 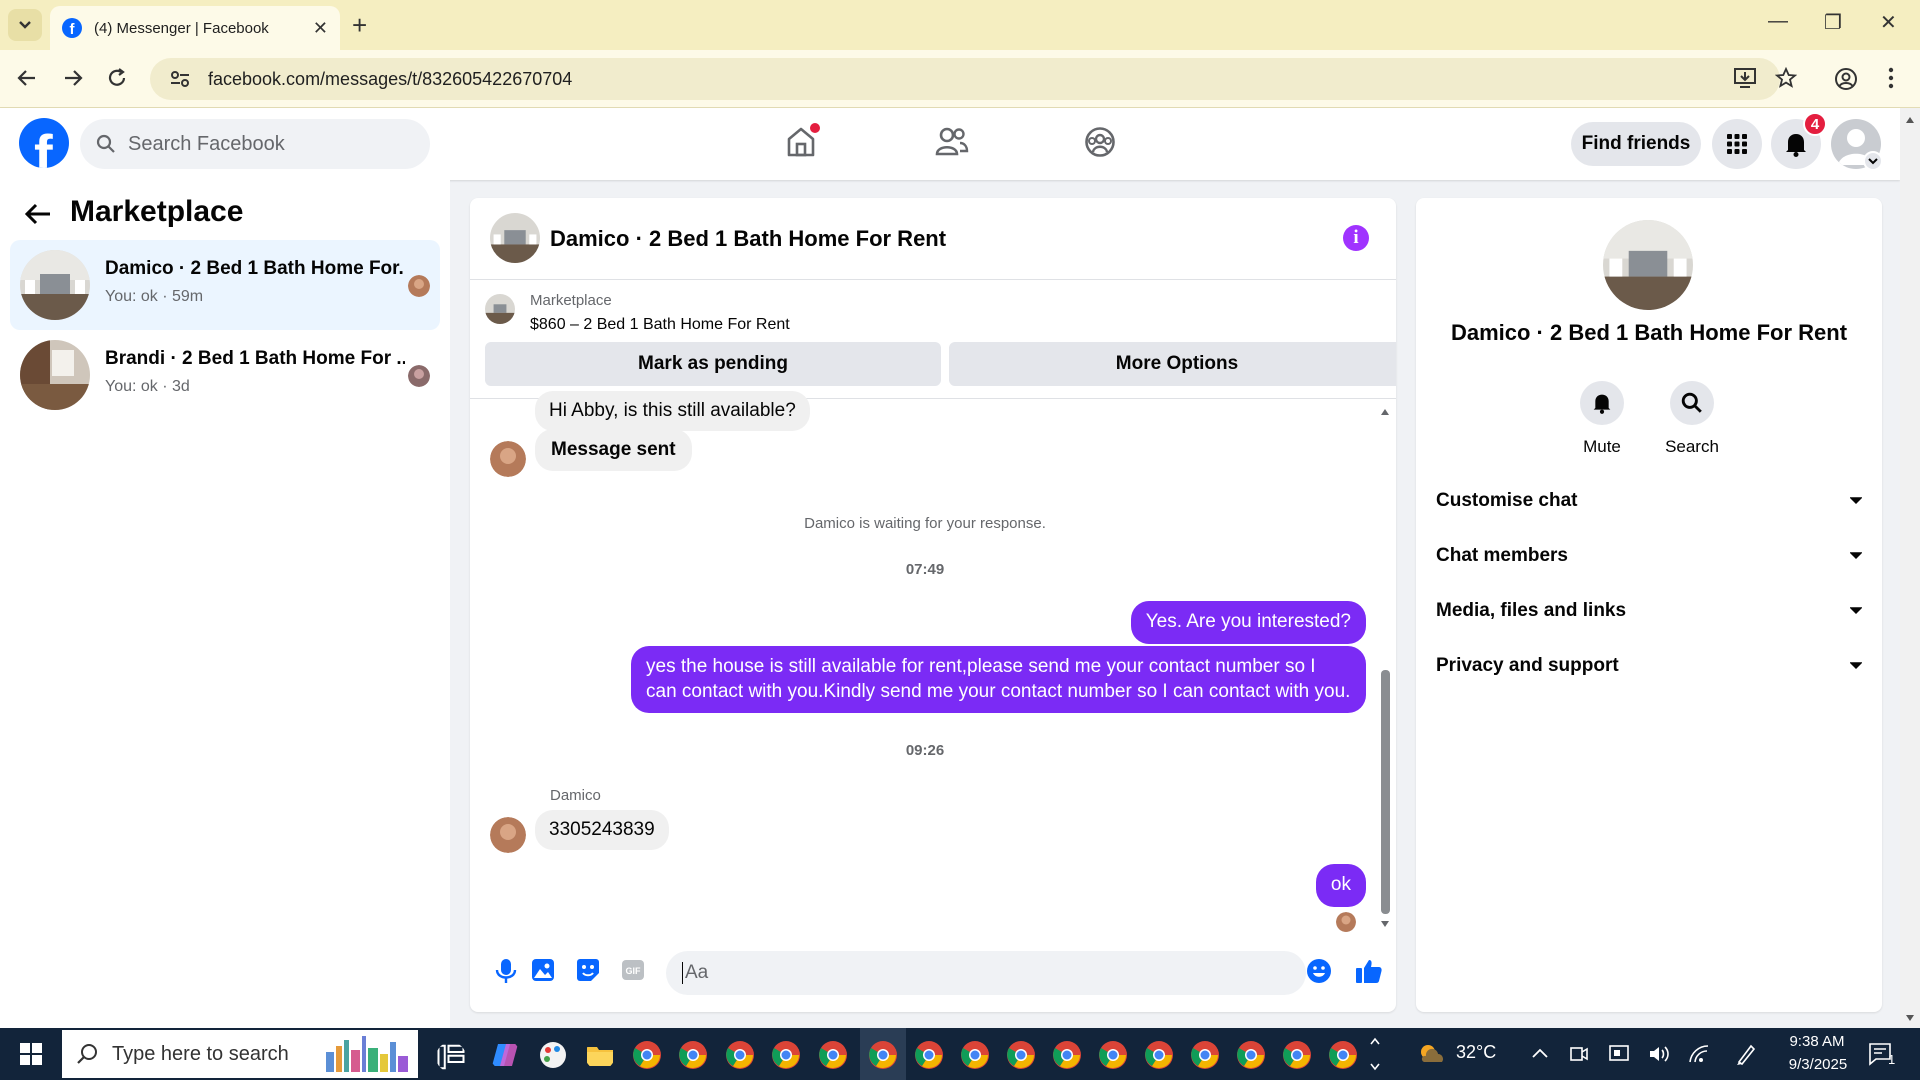 What do you see at coordinates (543, 970) in the screenshot?
I see `photo-icon` at bounding box center [543, 970].